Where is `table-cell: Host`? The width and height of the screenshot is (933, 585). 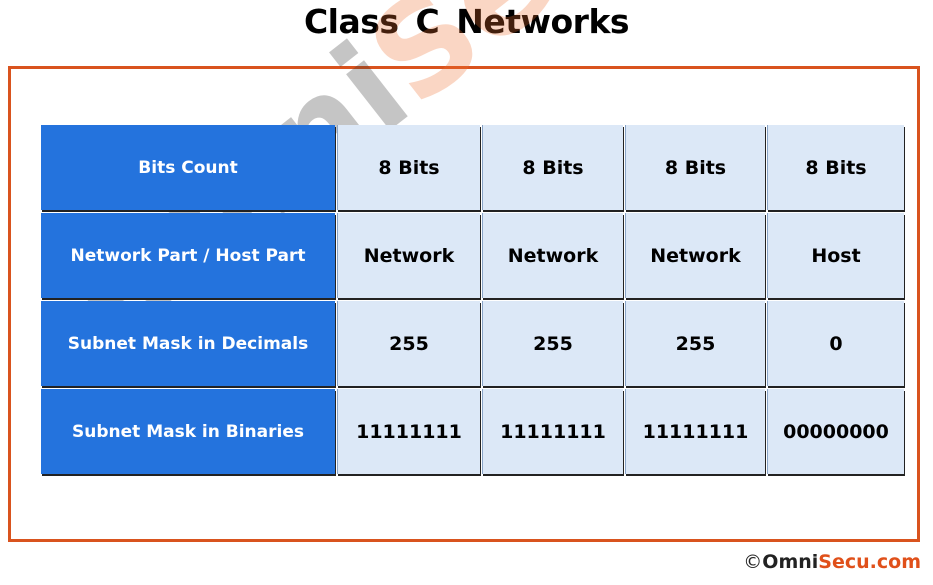
table-cell: Host is located at coordinates (835, 255).